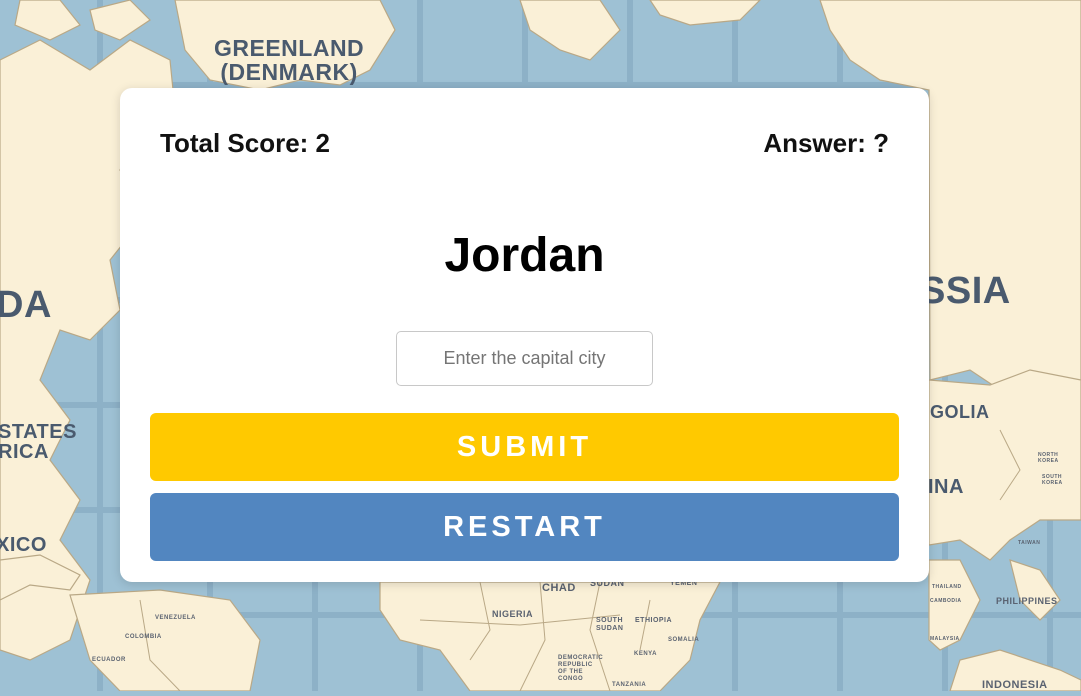 The image size is (1081, 696). Describe the element at coordinates (524, 358) in the screenshot. I see `capital-city-input` at that location.